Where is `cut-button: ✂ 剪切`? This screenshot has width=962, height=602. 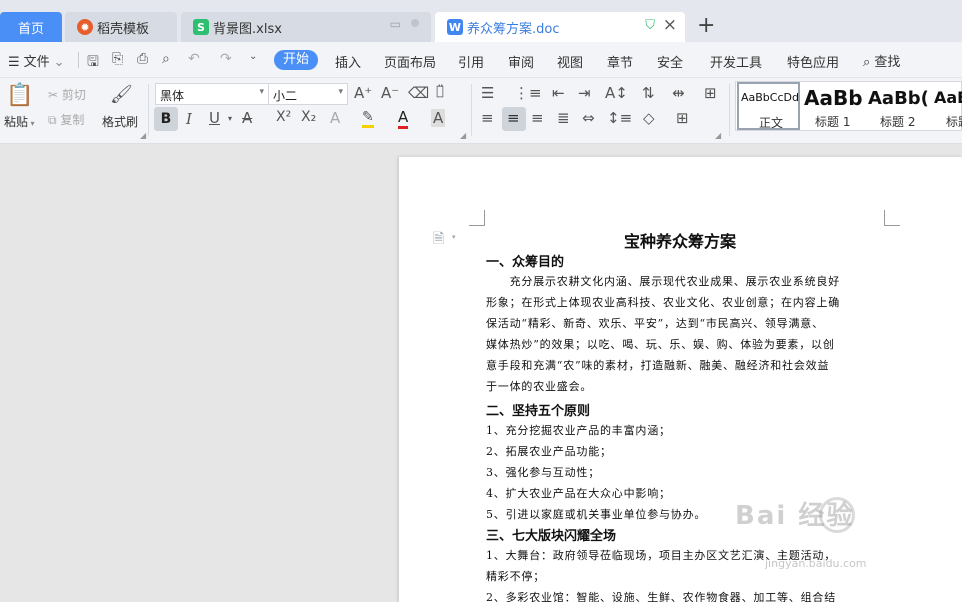 cut-button: ✂ 剪切 is located at coordinates (67, 94).